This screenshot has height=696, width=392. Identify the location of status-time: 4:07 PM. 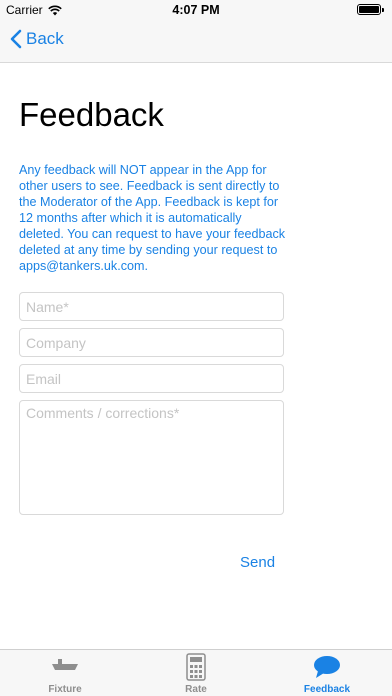
(196, 10).